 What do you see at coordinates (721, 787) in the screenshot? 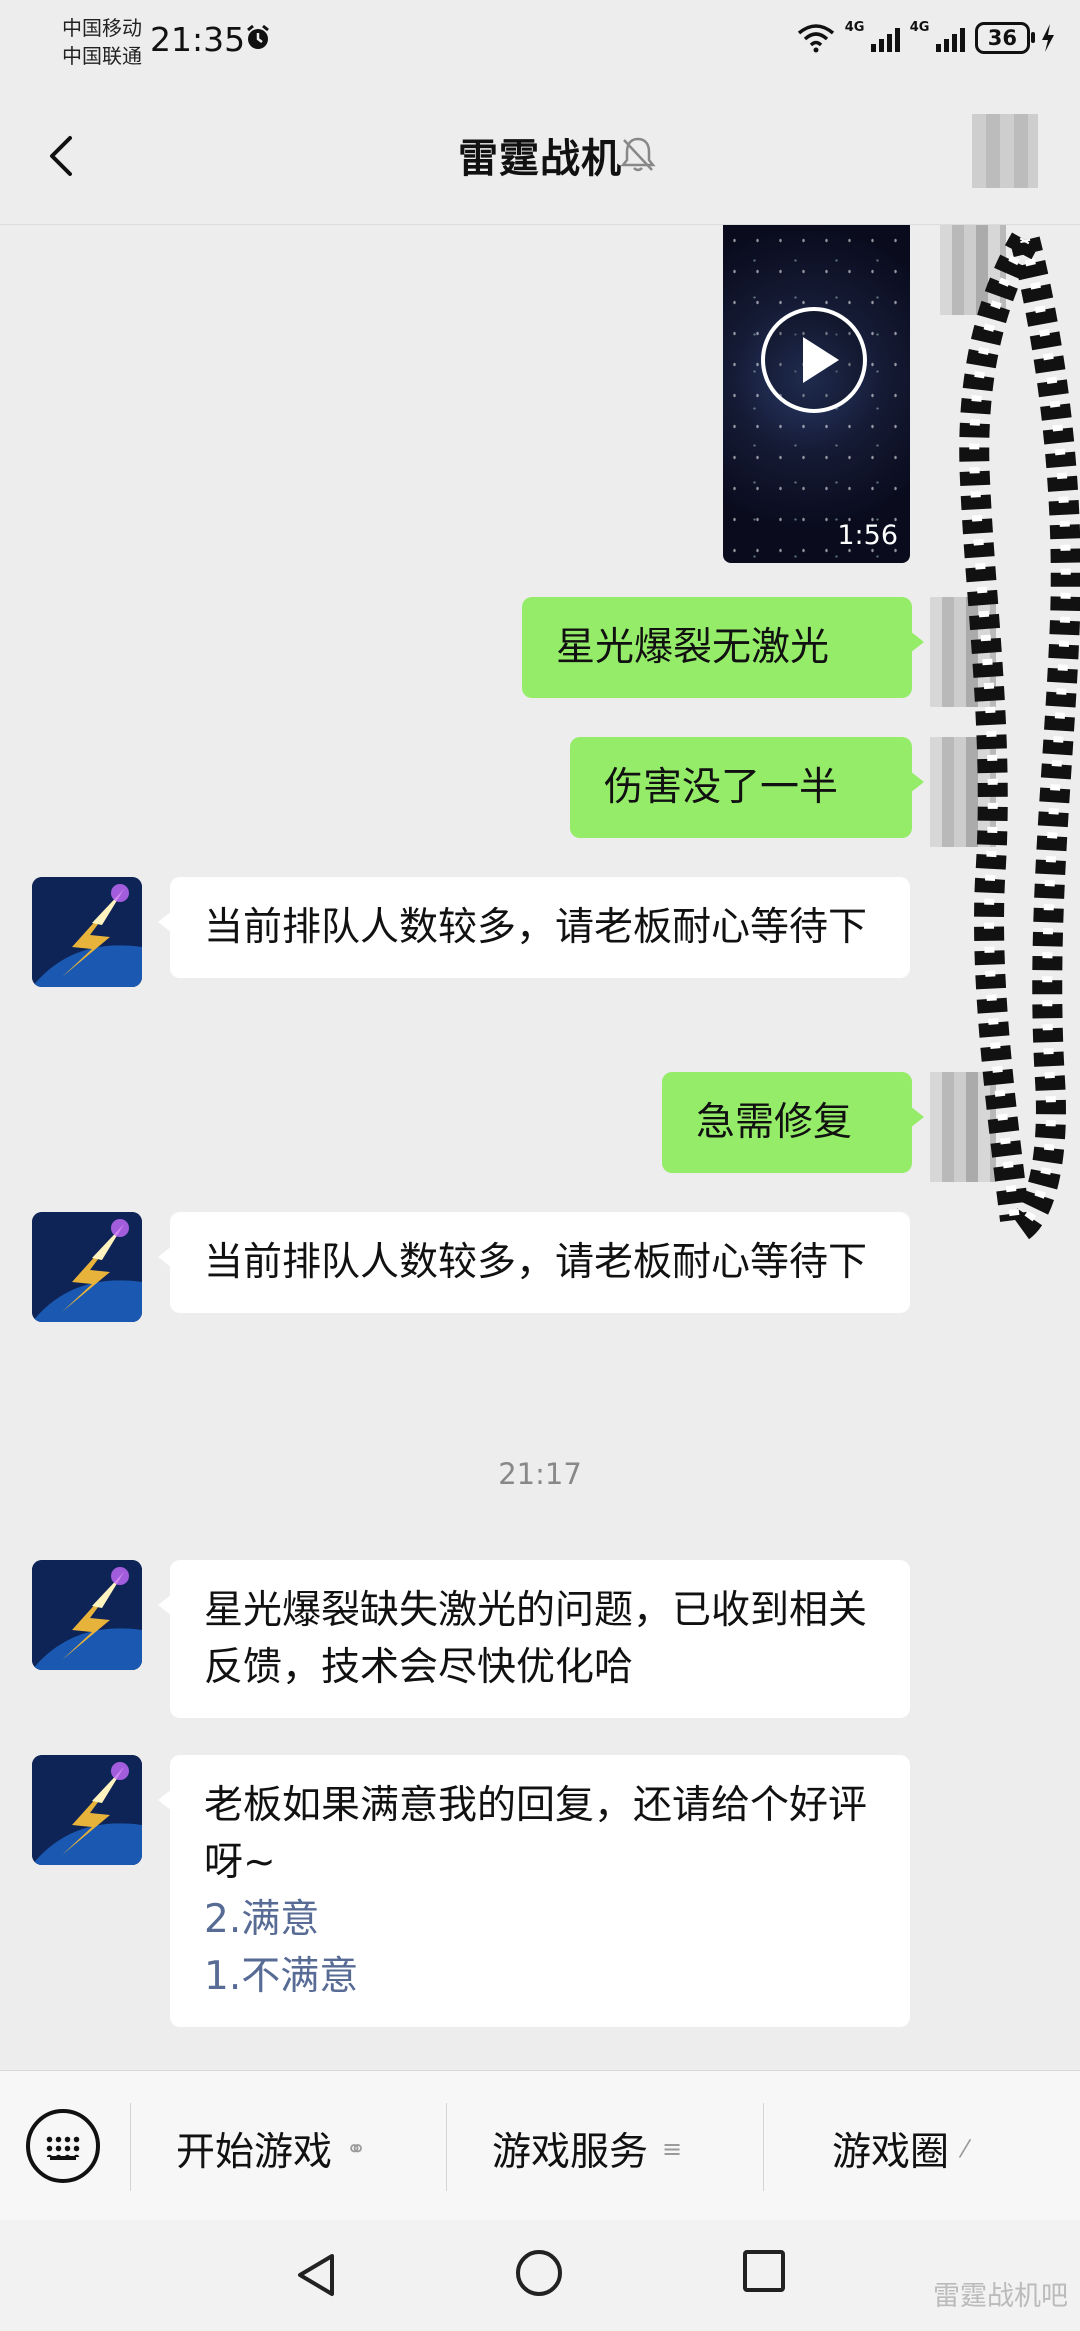
I see `message-text: 伤害没了一半` at bounding box center [721, 787].